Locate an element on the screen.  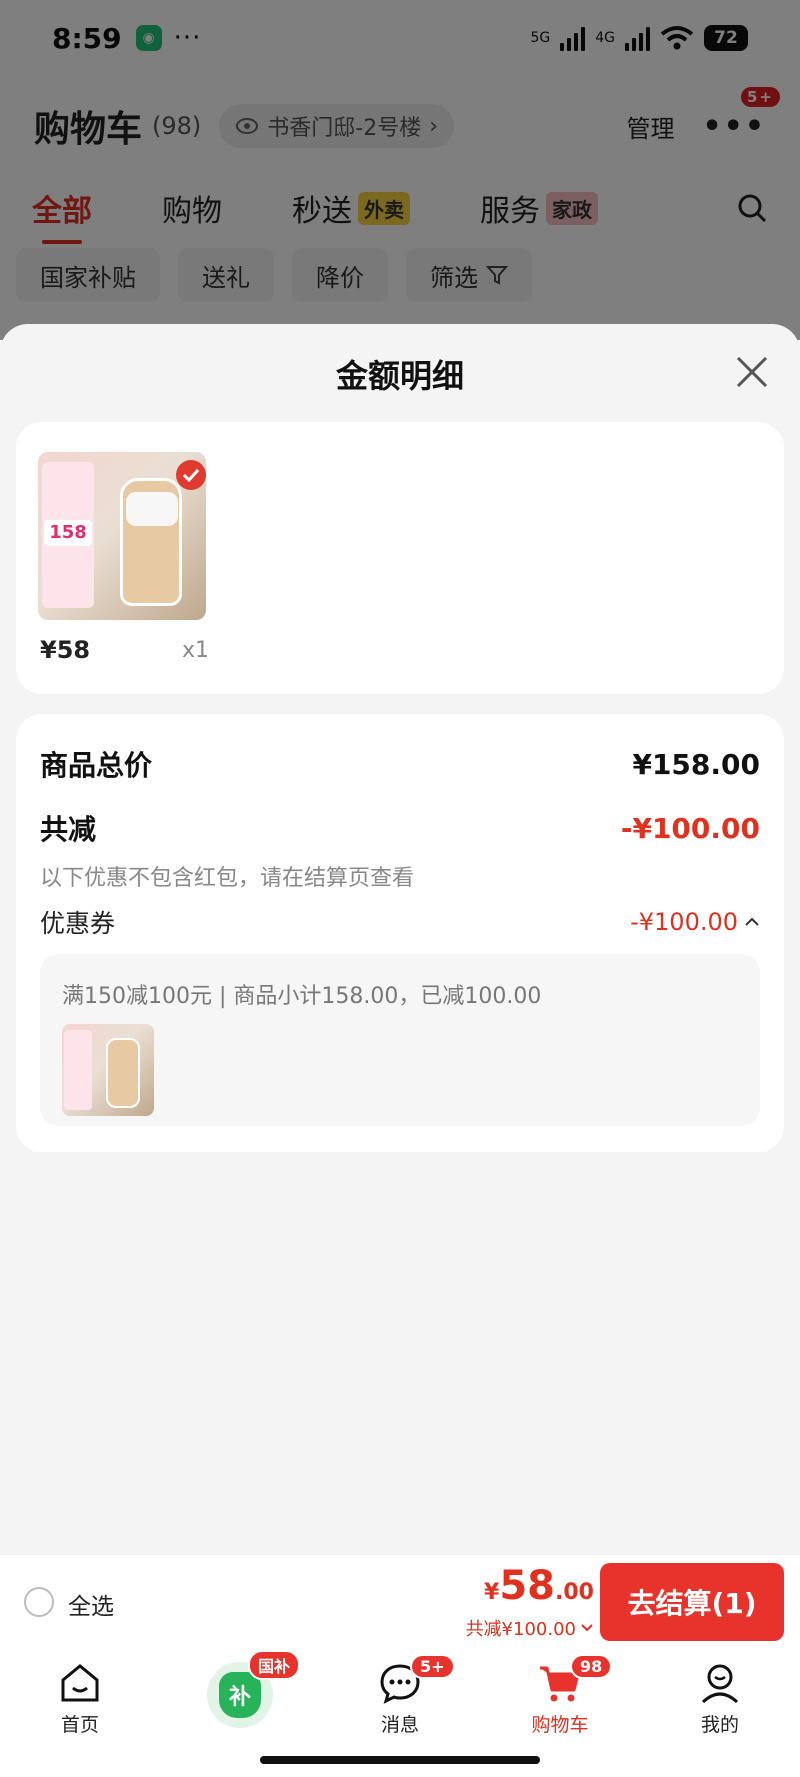
sheet-header: 金额明细 is located at coordinates (400, 374).